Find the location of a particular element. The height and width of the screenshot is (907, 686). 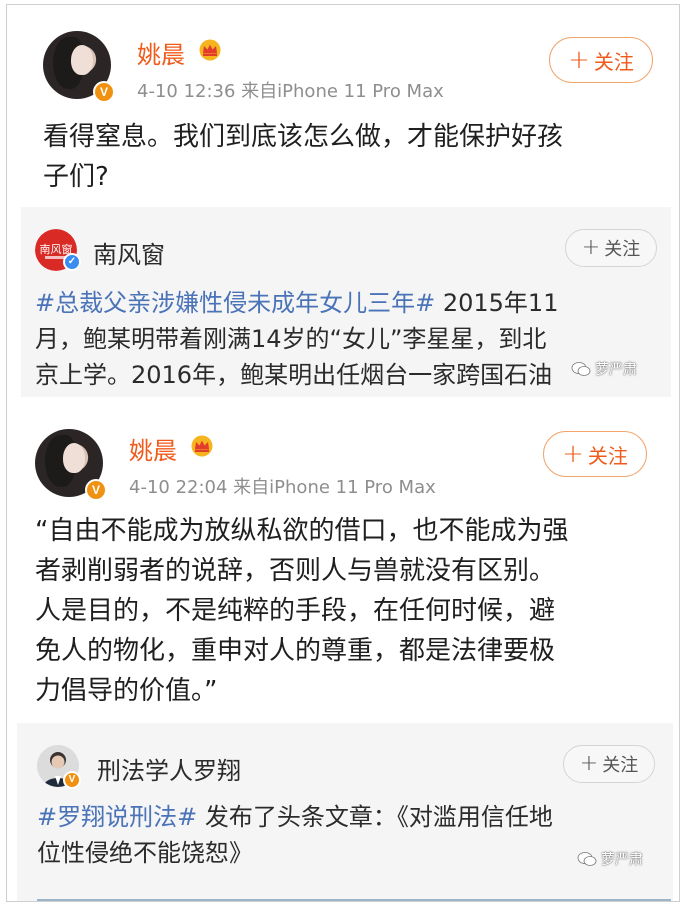

repost-text: #罗翔说刑法# 发布了头条文章：《对滥用信任地 位性侵绝不能饶恕》 is located at coordinates (352, 835).